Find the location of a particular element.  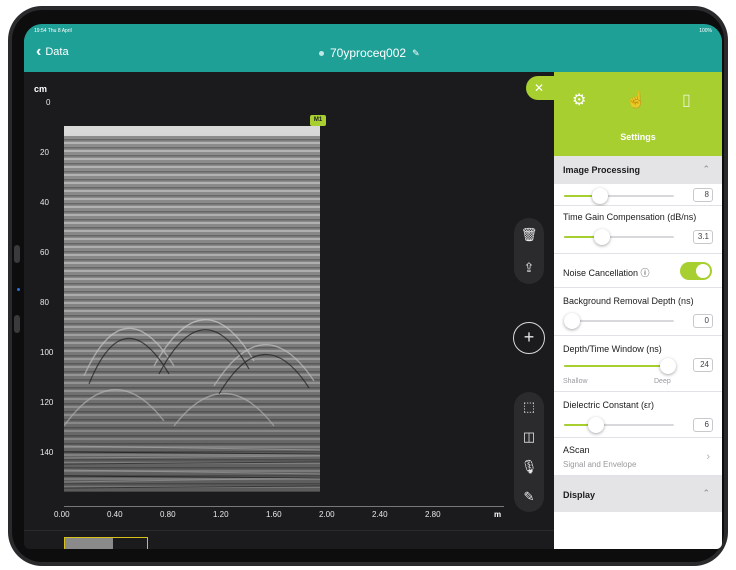

display-row is located at coordinates (638, 530).